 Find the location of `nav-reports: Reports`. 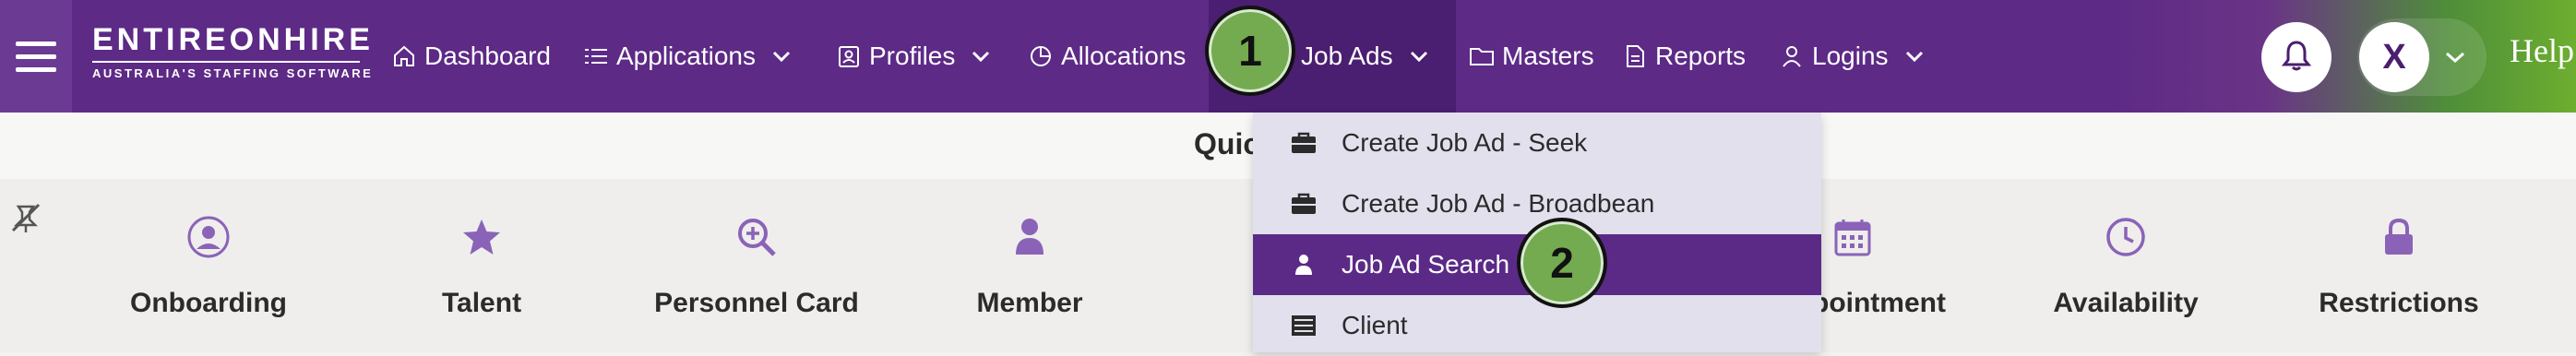

nav-reports: Reports is located at coordinates (1684, 56).